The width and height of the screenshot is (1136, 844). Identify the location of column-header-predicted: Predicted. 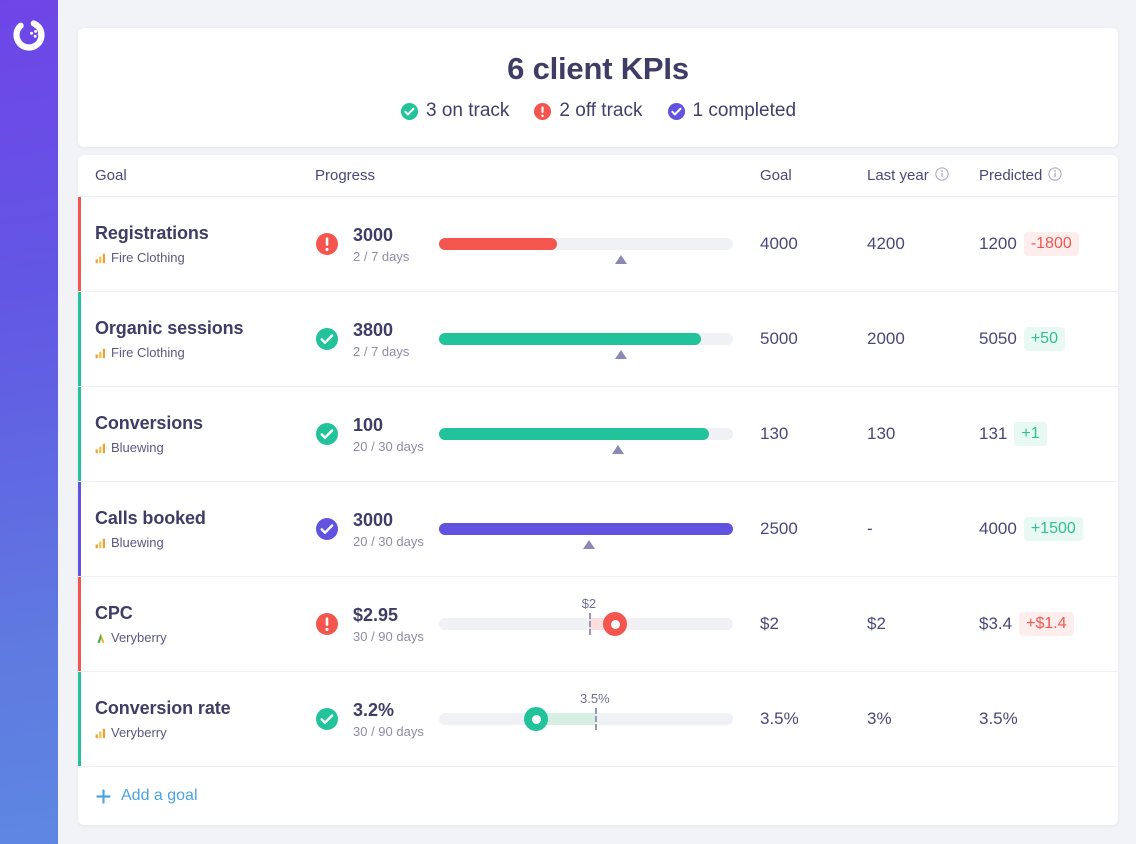
(1039, 175).